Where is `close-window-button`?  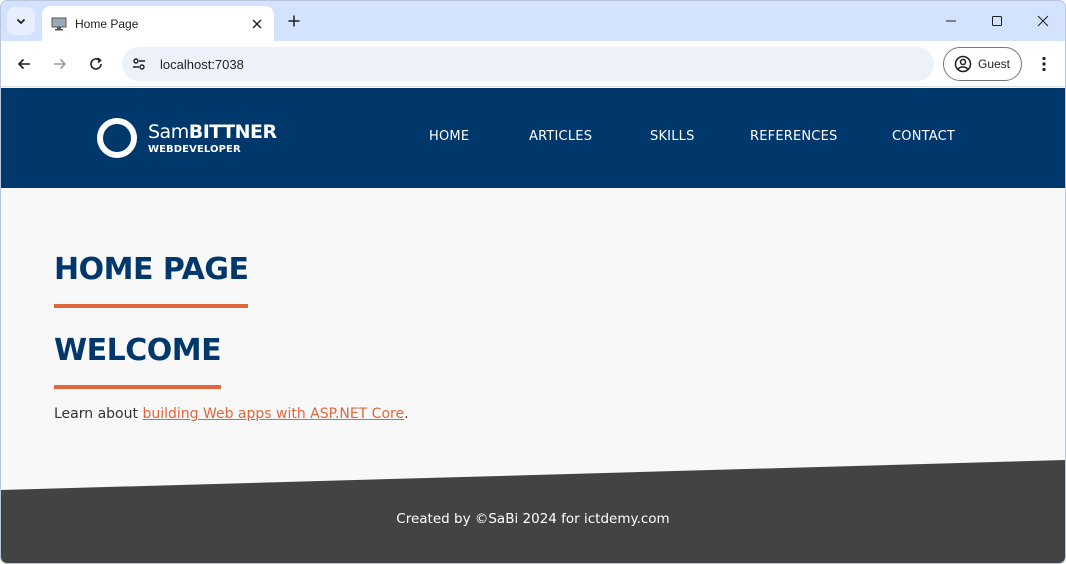 close-window-button is located at coordinates (1043, 21).